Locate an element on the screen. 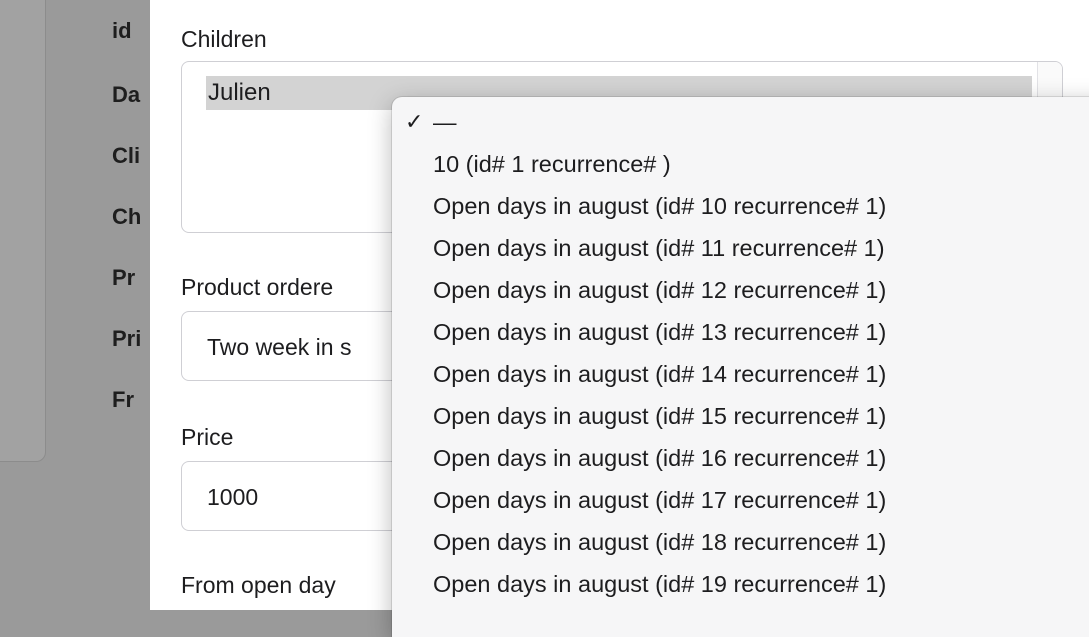  dropdown-item-none: ✓ — is located at coordinates (740, 122).